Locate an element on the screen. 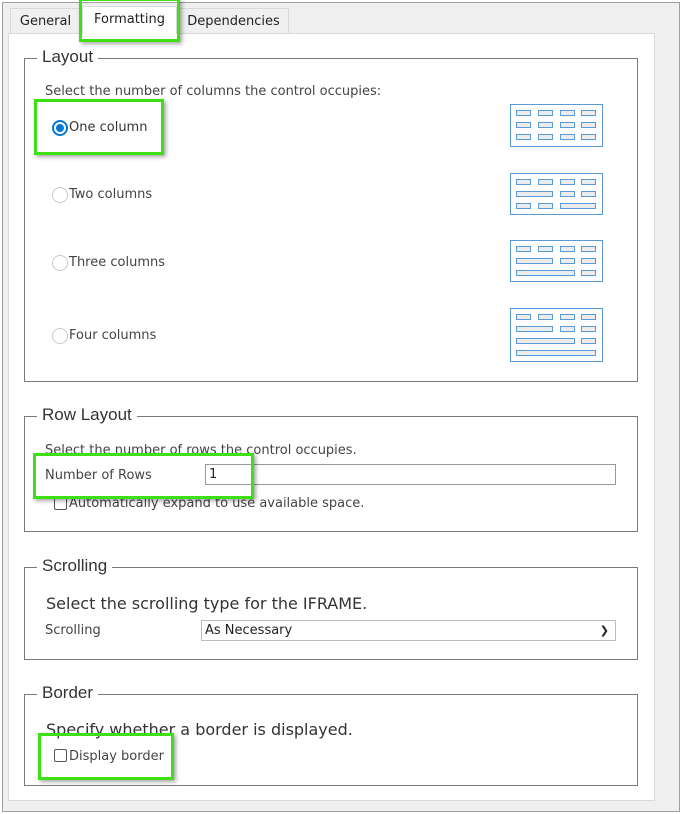  border-instruction: Specify whether a border is displayed. is located at coordinates (199, 729).